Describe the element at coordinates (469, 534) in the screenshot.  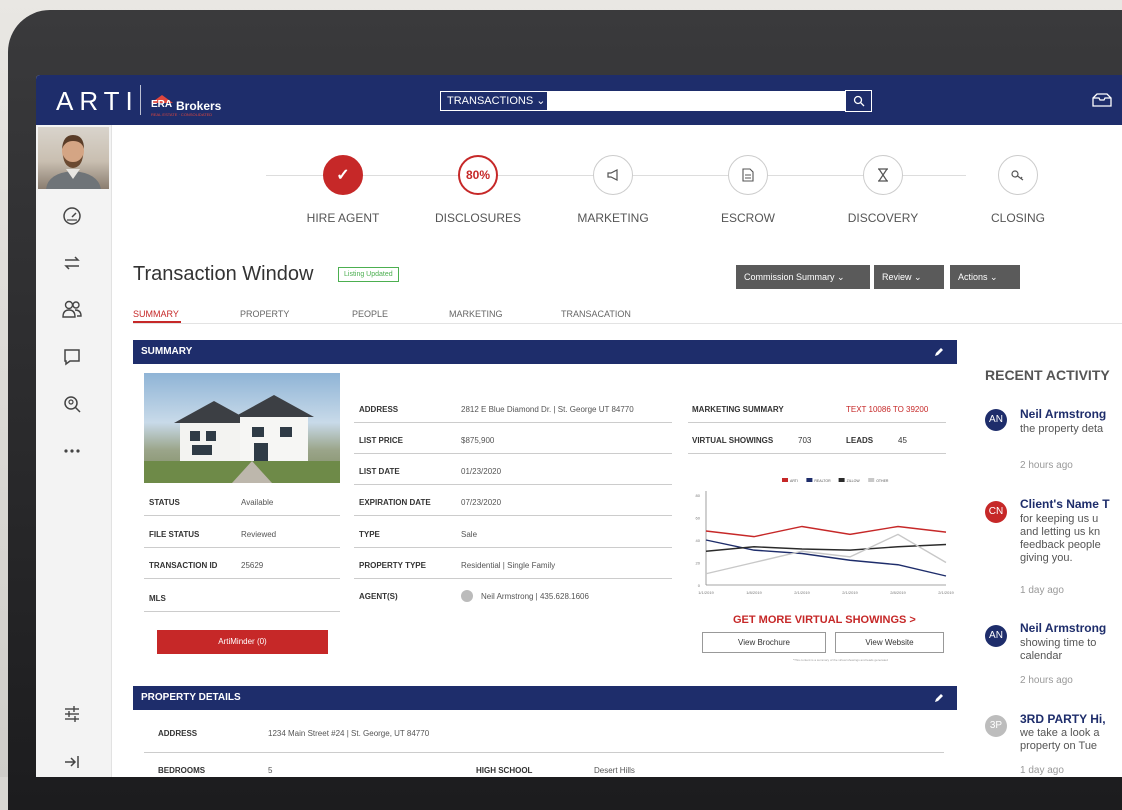
I see `type-value: Sale` at that location.